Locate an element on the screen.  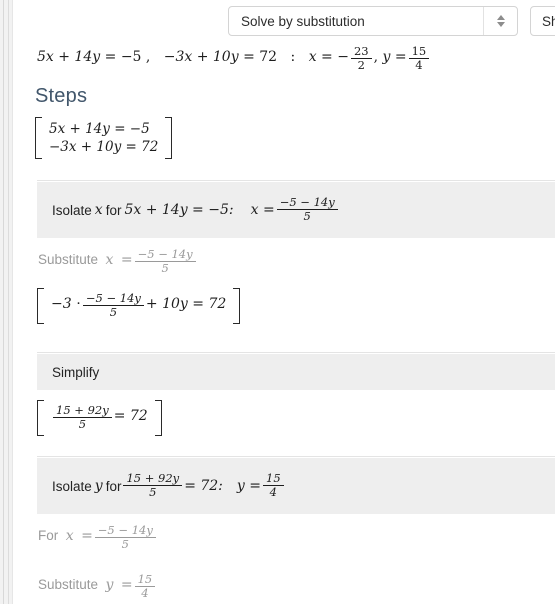
isolate-y-step: Isolate y for 15 + 92y 5 = 72: y = 15 4 is located at coordinates (296, 486).